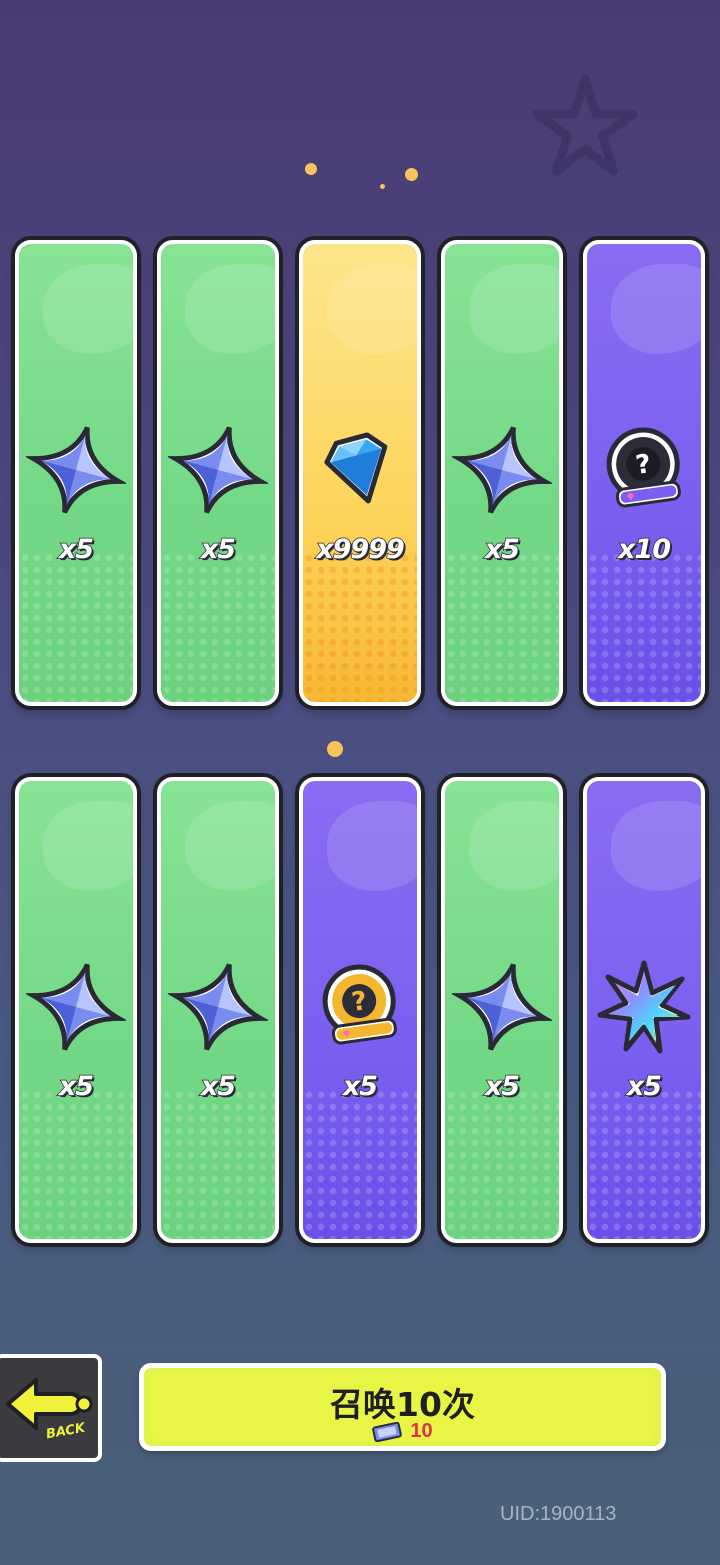  I want to click on reward-quantity: x9999, so click(360, 549).